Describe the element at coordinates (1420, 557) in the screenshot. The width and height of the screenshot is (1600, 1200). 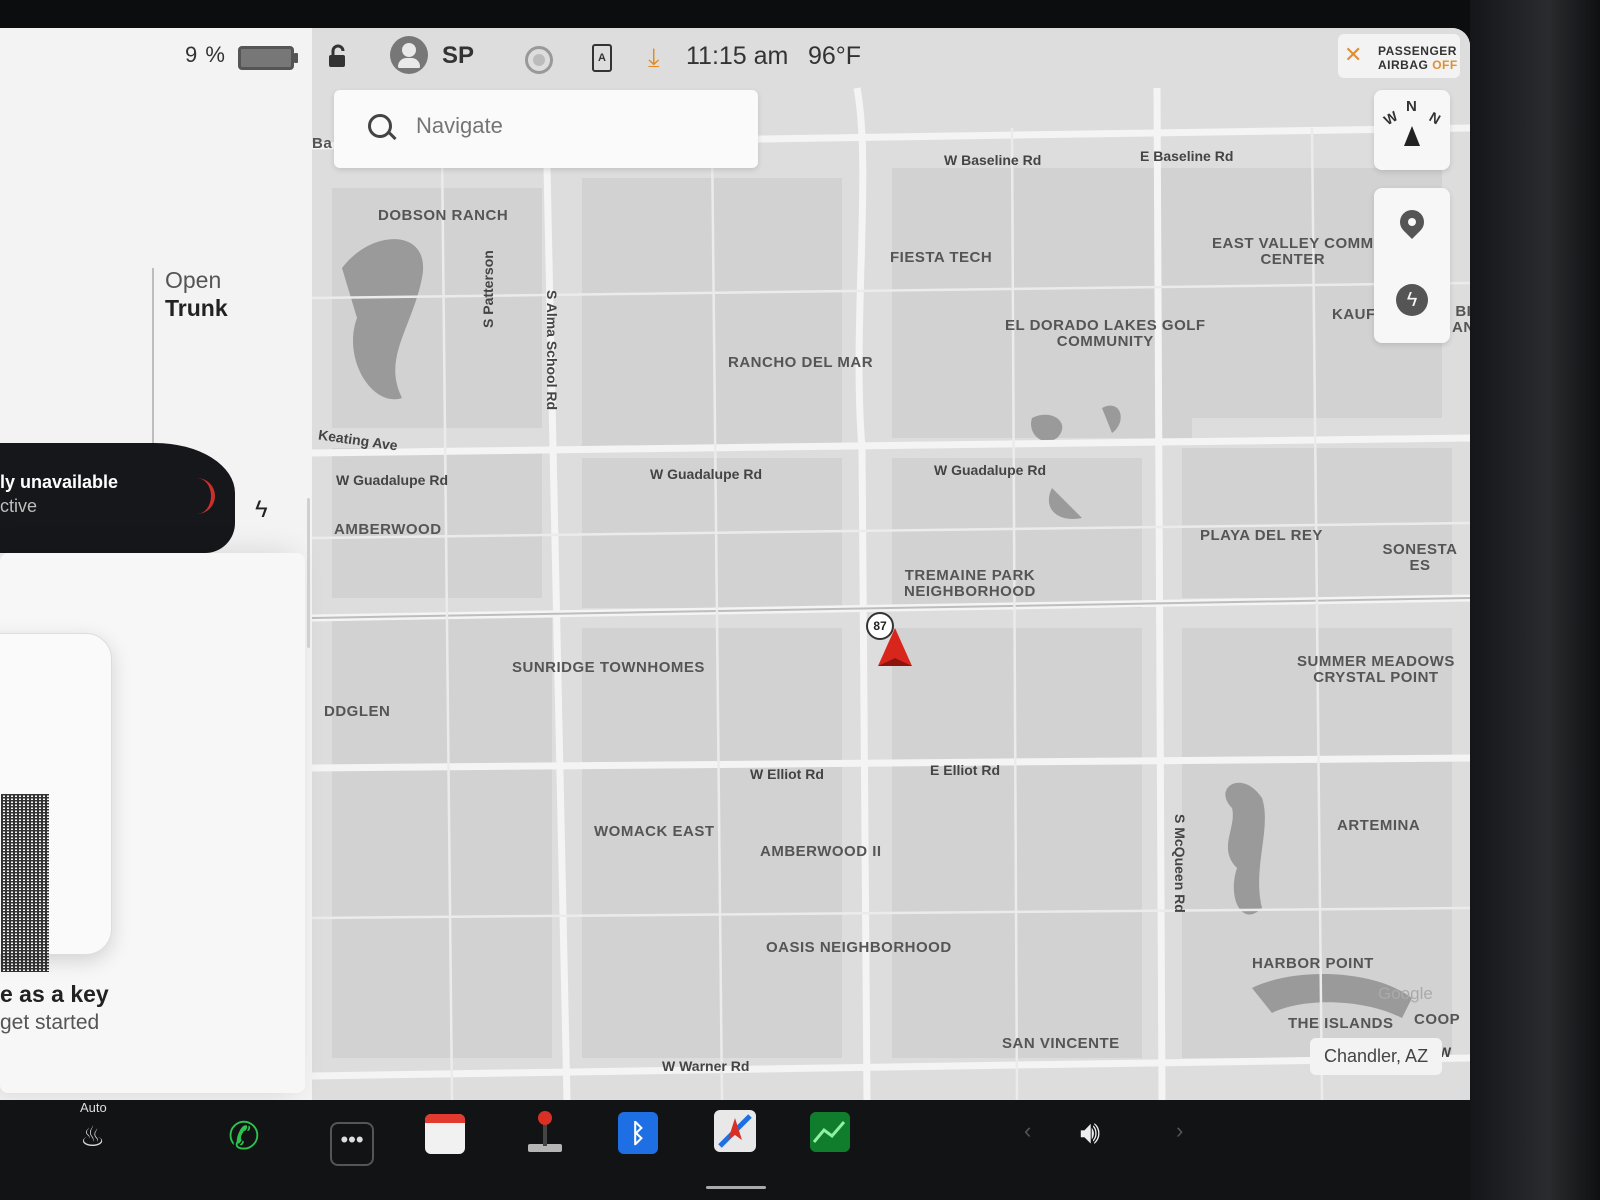
I see `place-label: SONESTA ES` at that location.